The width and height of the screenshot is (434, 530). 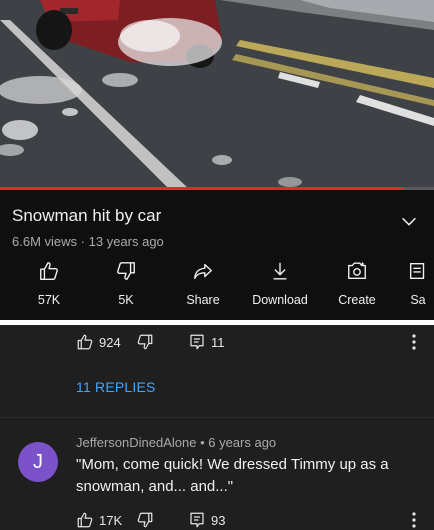 What do you see at coordinates (409, 221) in the screenshot?
I see `chevron-down-icon` at bounding box center [409, 221].